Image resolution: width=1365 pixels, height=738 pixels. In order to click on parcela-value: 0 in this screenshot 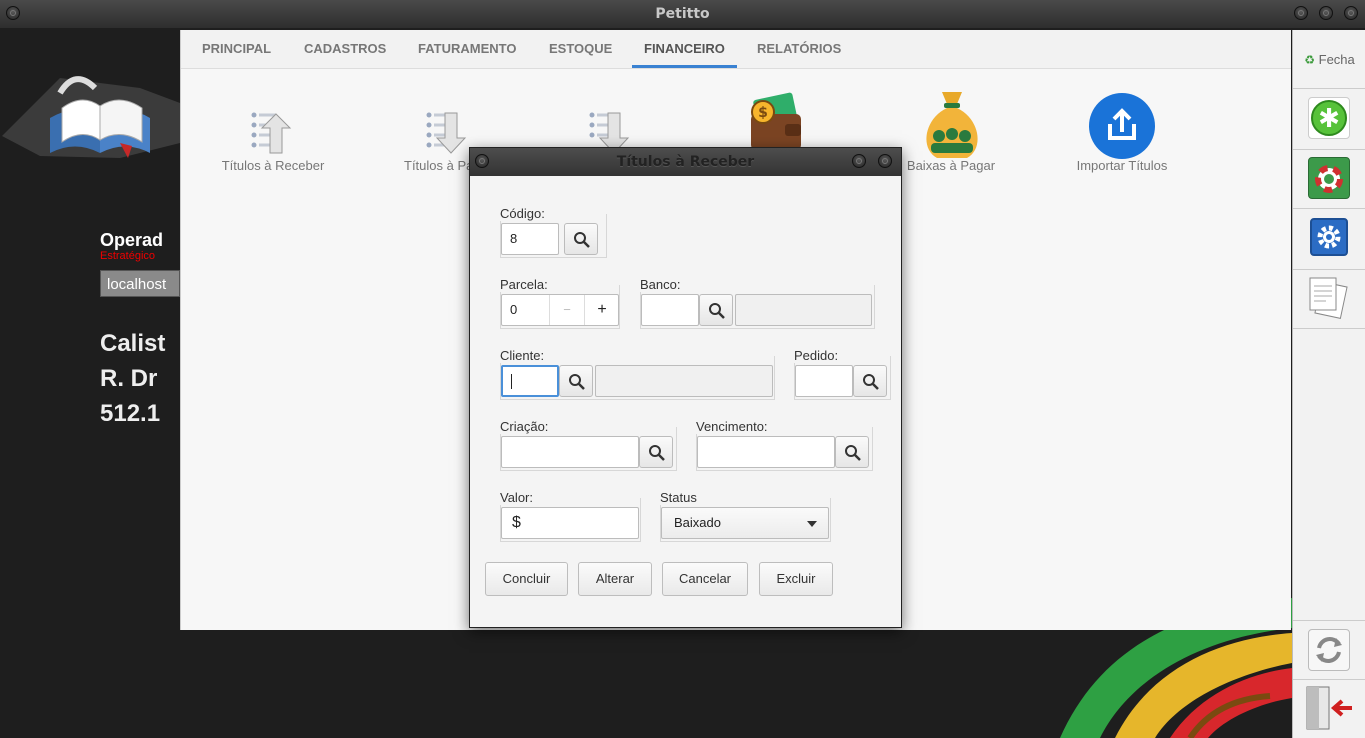, I will do `click(514, 309)`.